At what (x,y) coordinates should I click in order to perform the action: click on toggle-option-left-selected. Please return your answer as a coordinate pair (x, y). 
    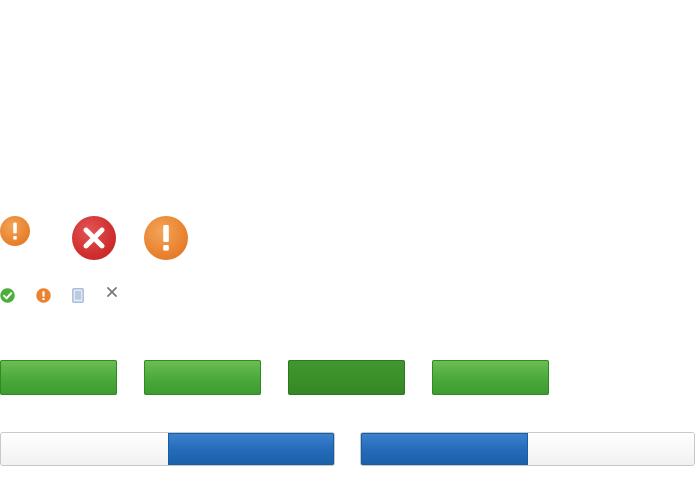
    Looking at the image, I should click on (444, 449).